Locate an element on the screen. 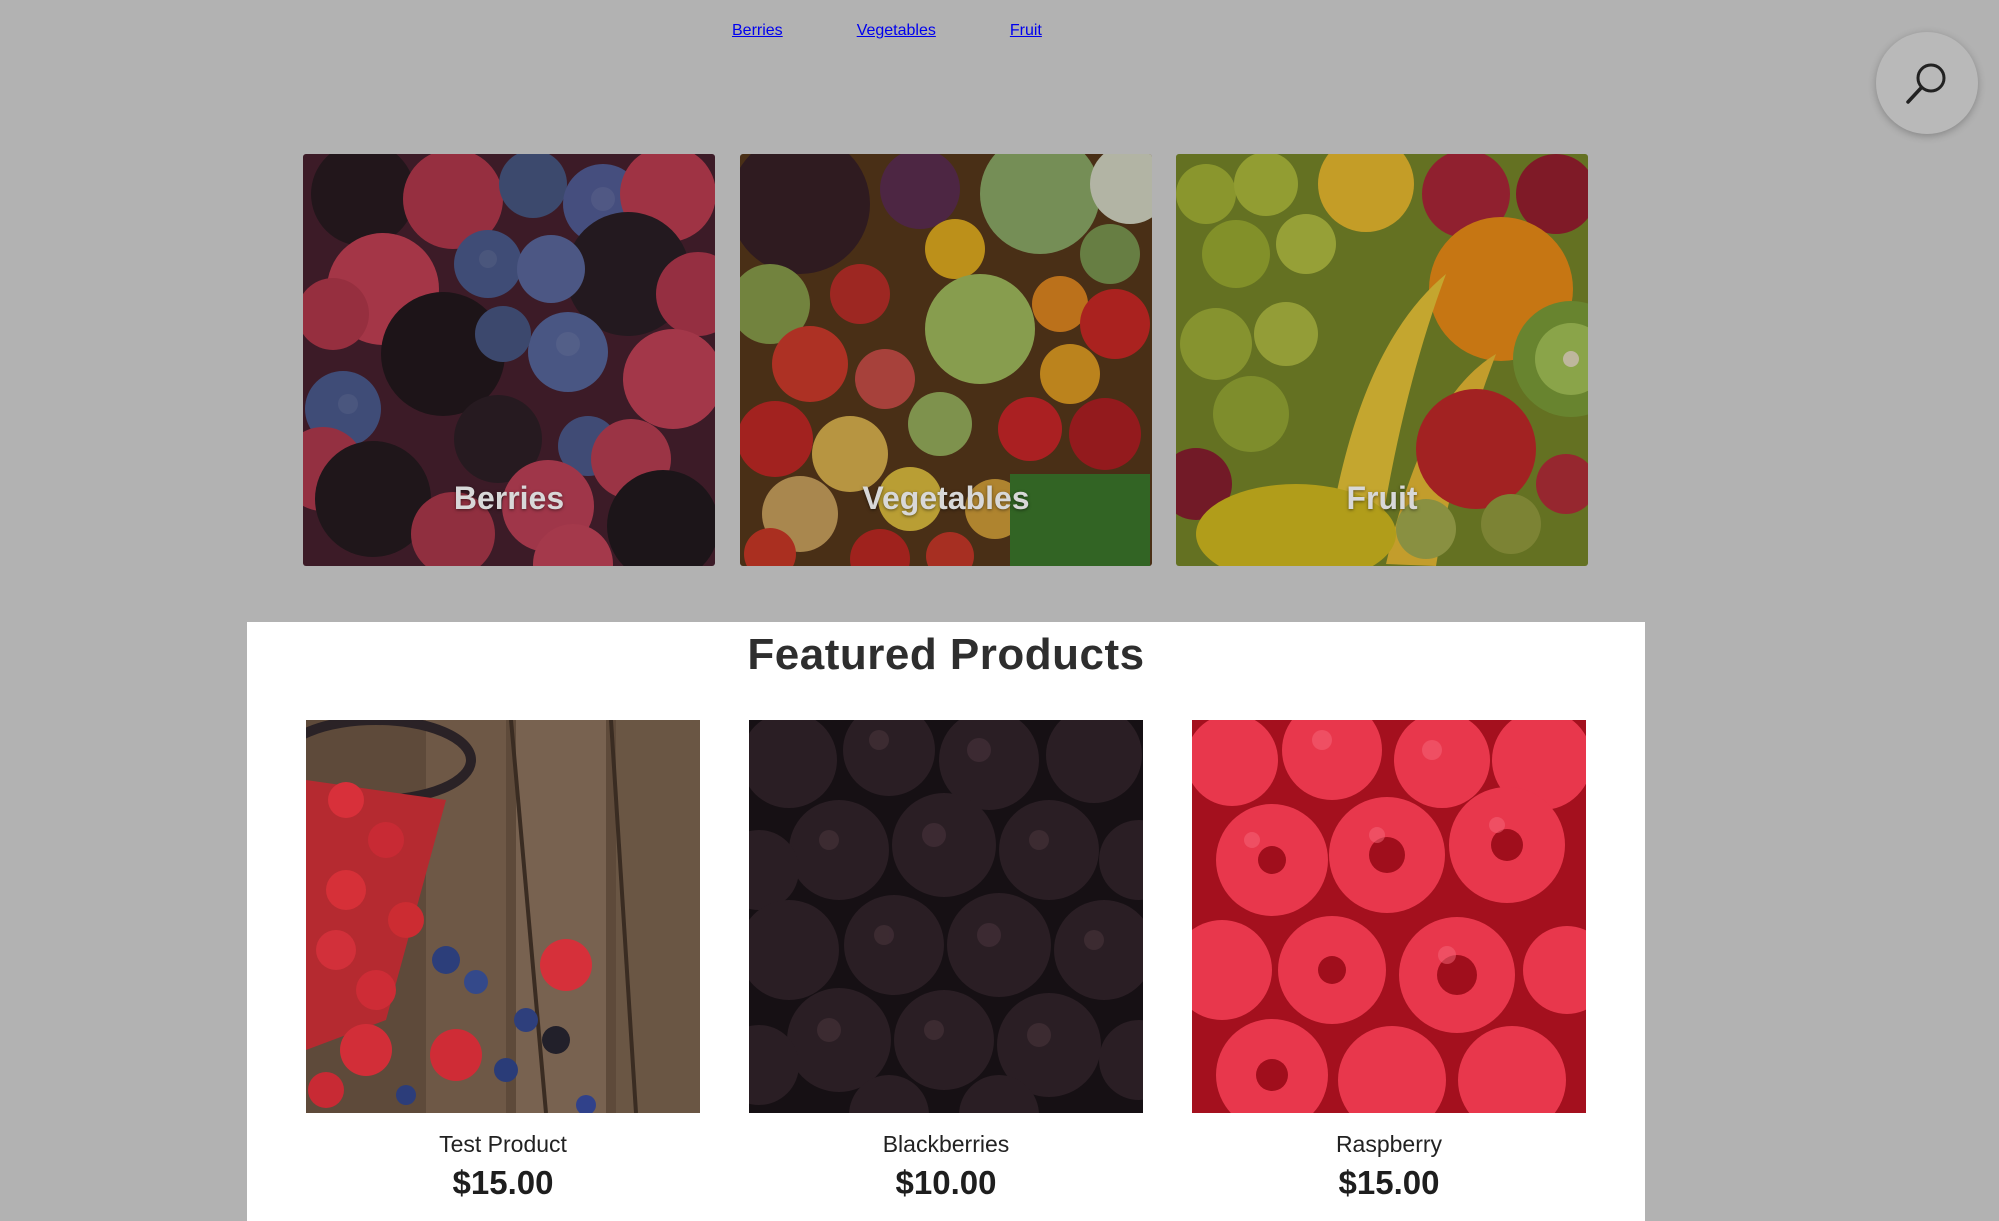 This screenshot has height=1221, width=1999. category-label: Fruit is located at coordinates (1382, 498).